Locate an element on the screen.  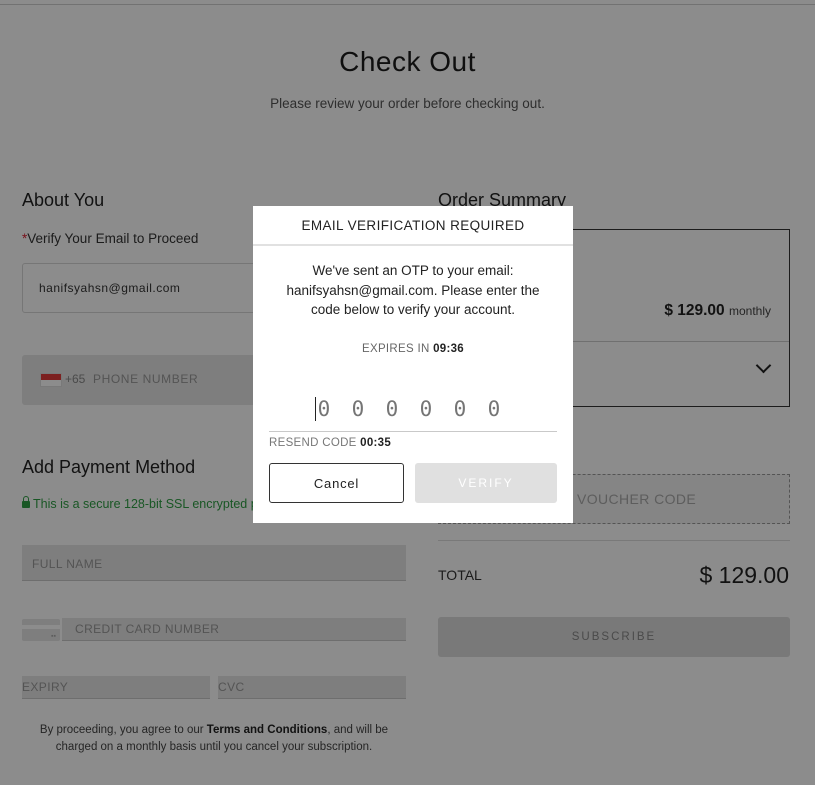
otp-expiry: EXPIRES IN 09:36 is located at coordinates (413, 349).